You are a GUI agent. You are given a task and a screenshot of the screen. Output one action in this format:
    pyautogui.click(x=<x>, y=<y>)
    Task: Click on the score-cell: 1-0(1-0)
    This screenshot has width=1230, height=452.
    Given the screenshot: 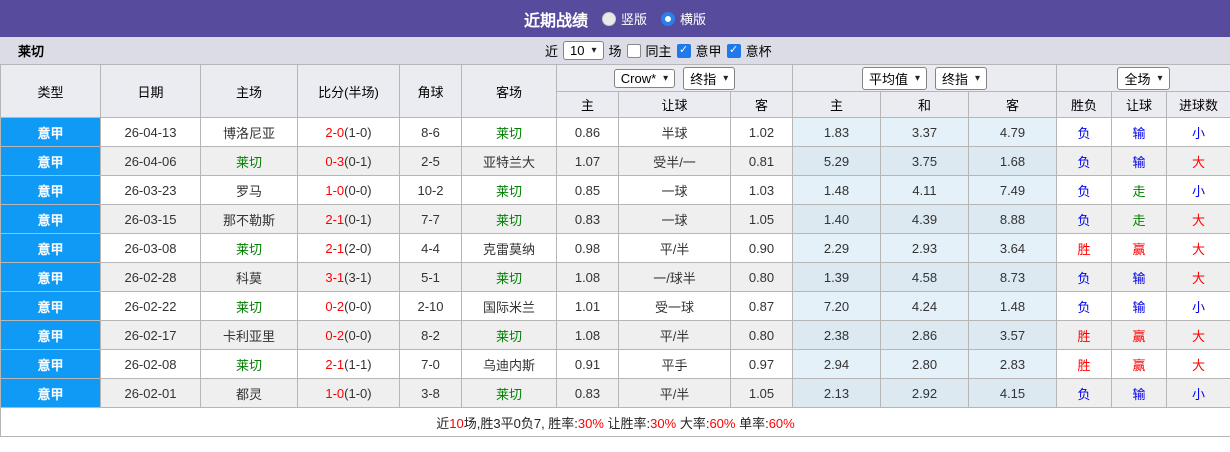 What is the action you would take?
    pyautogui.click(x=348, y=393)
    